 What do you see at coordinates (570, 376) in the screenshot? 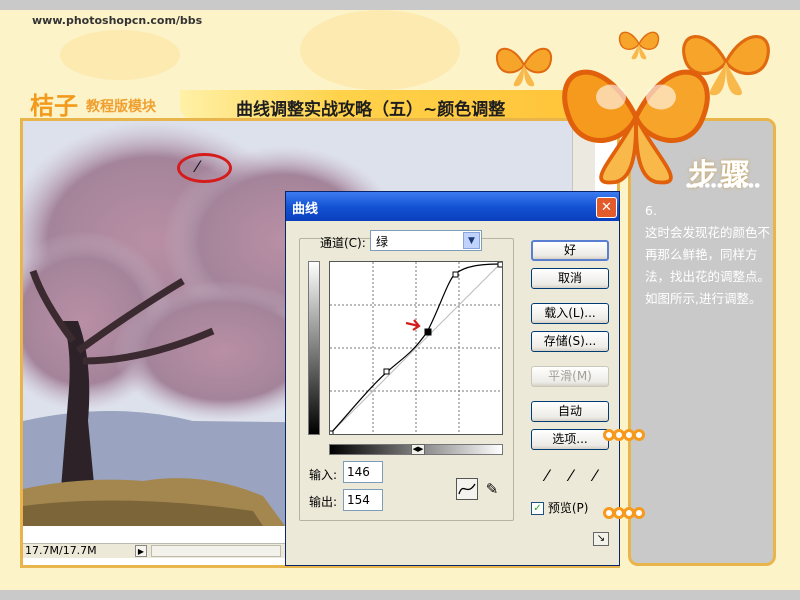
I see `smooth-button: 平滑(M)` at bounding box center [570, 376].